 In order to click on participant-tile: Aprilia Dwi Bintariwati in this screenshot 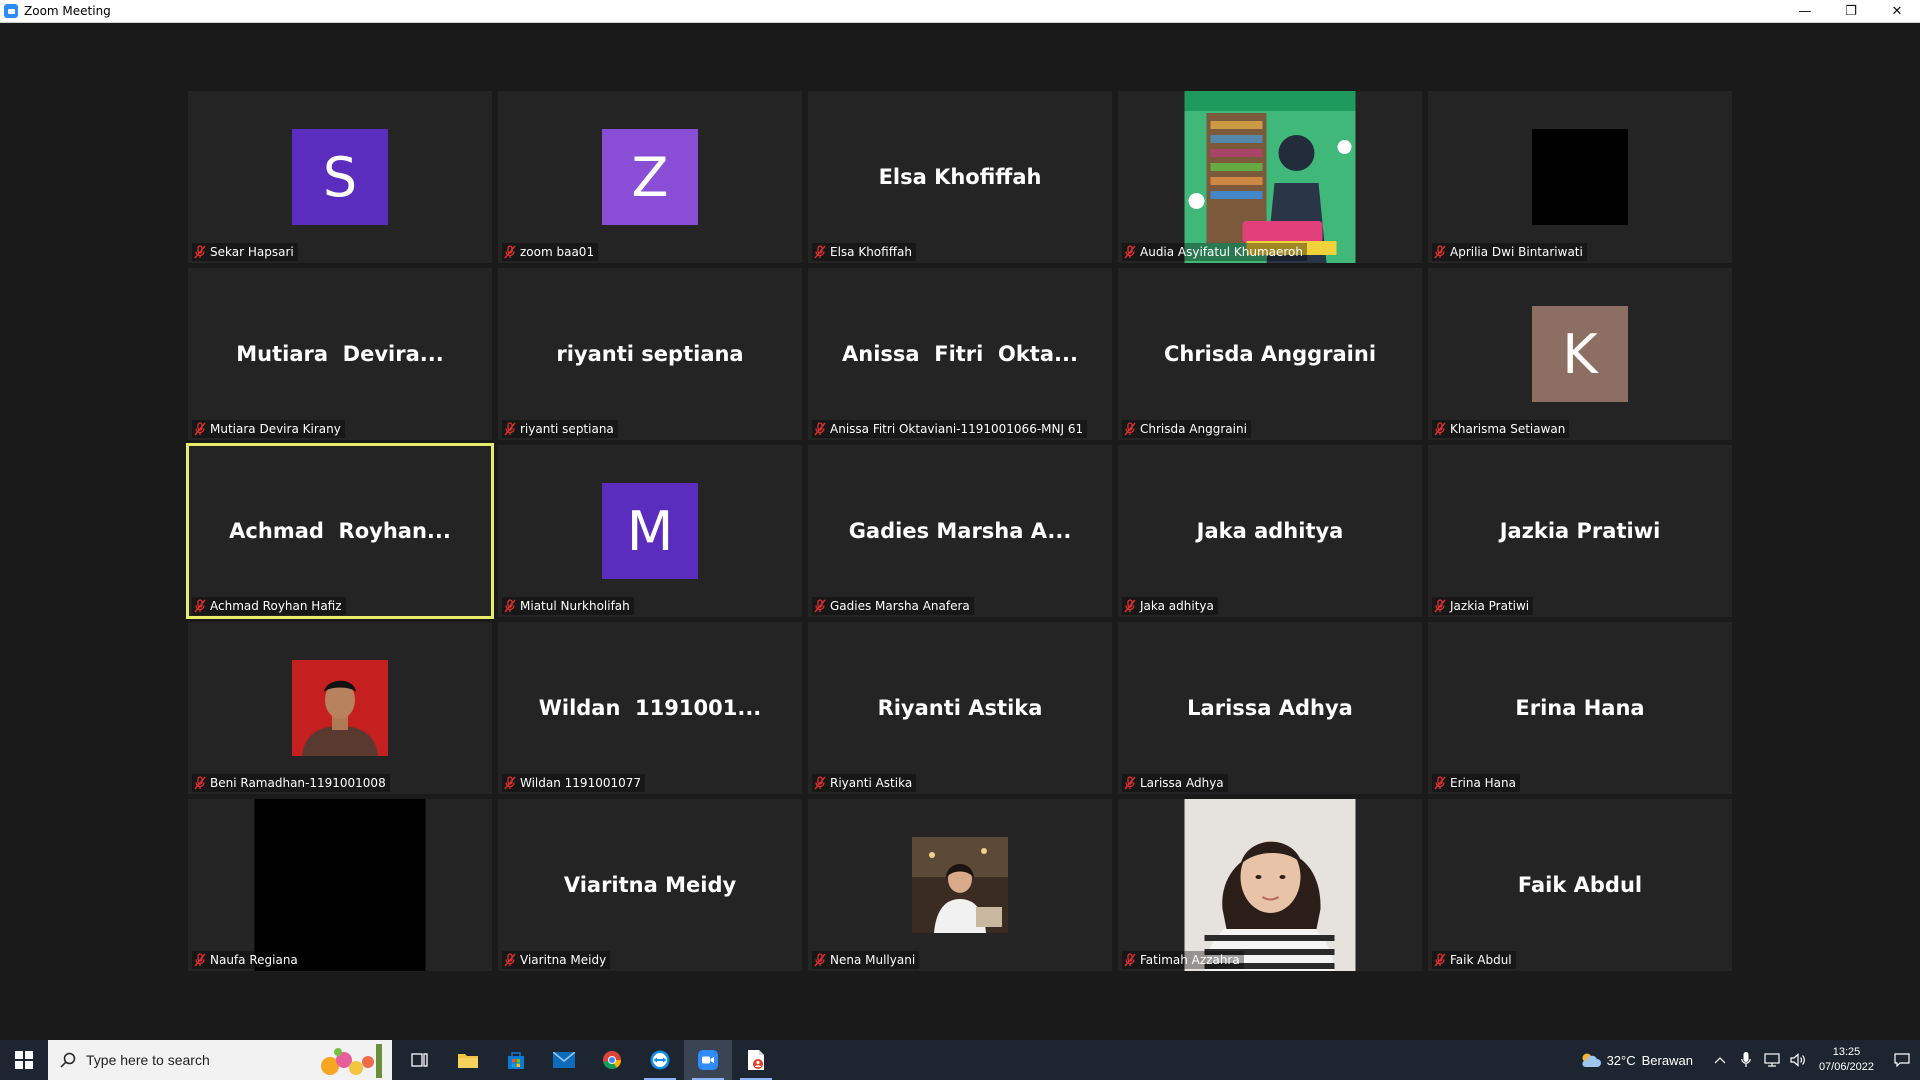, I will do `click(1580, 177)`.